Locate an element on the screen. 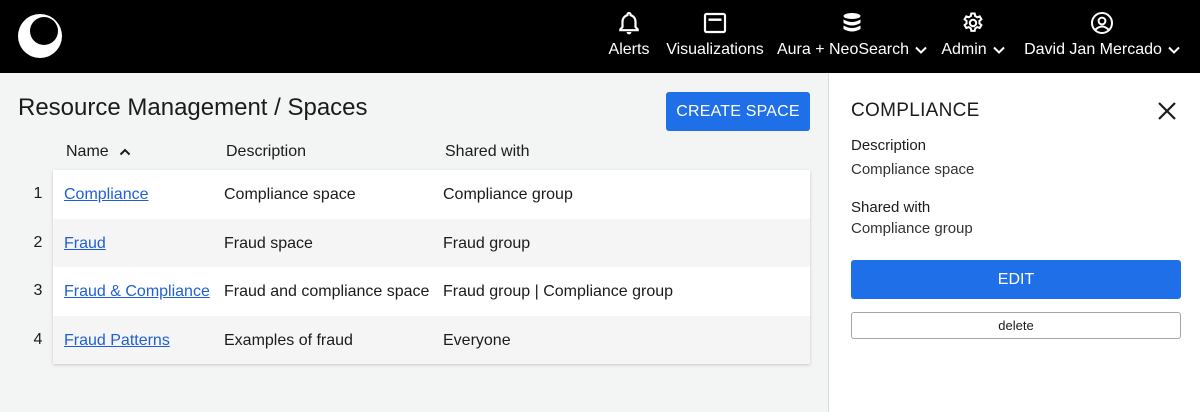 The width and height of the screenshot is (1200, 412). description-label: Description is located at coordinates (889, 145).